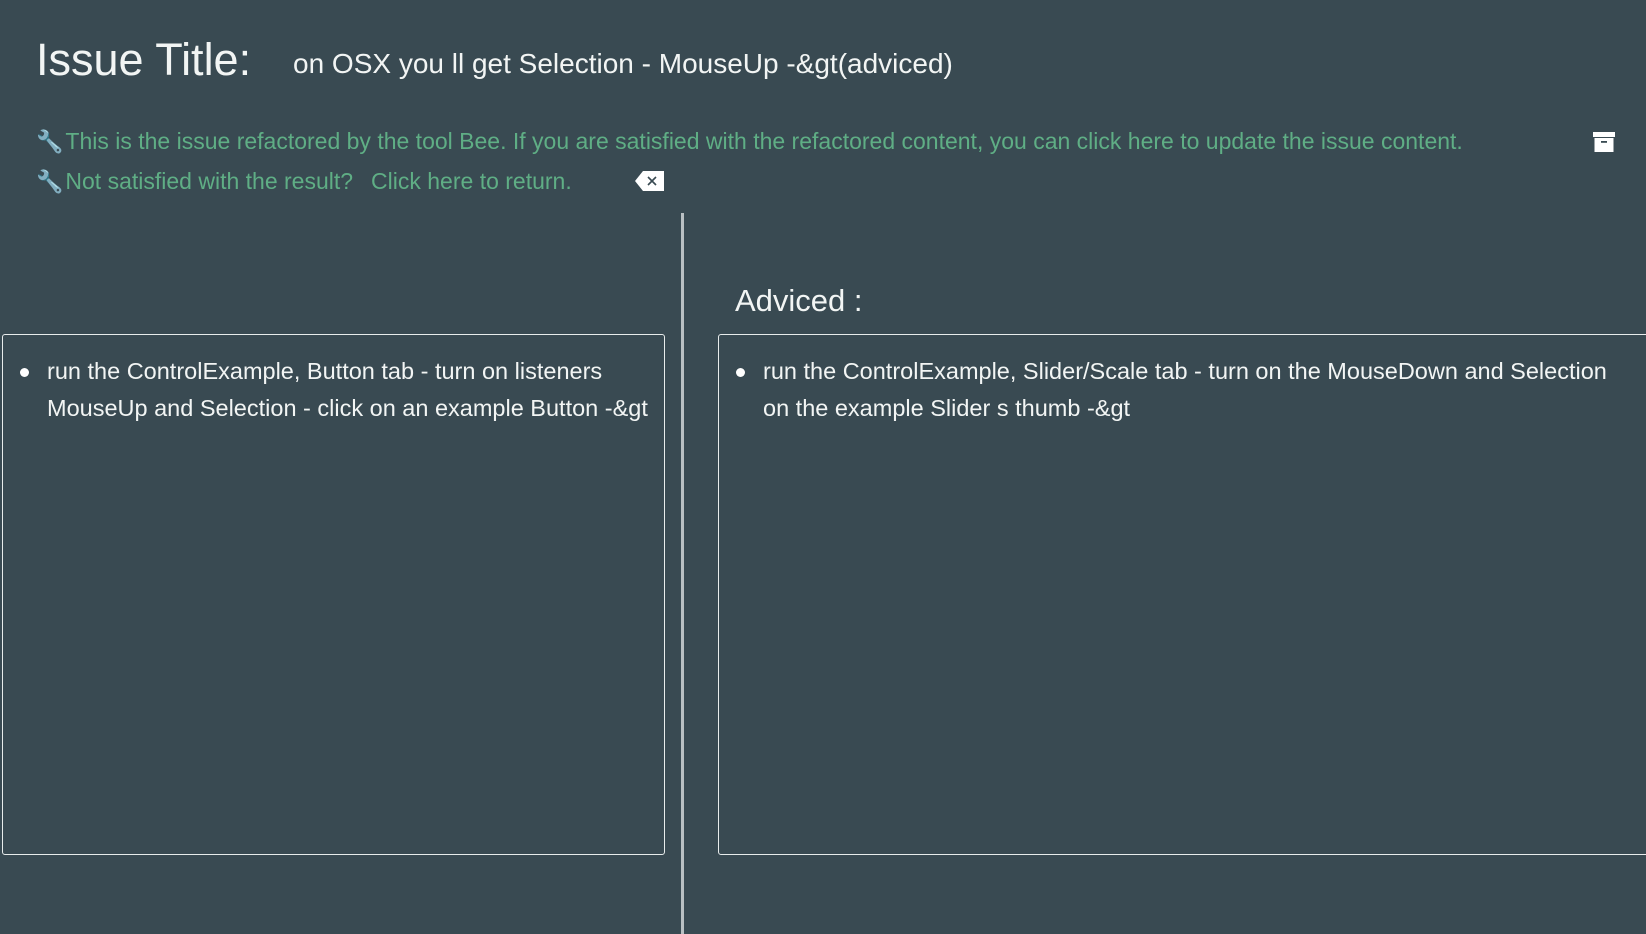 The image size is (1646, 934). What do you see at coordinates (799, 300) in the screenshot?
I see `adviced-label: Adviced :` at bounding box center [799, 300].